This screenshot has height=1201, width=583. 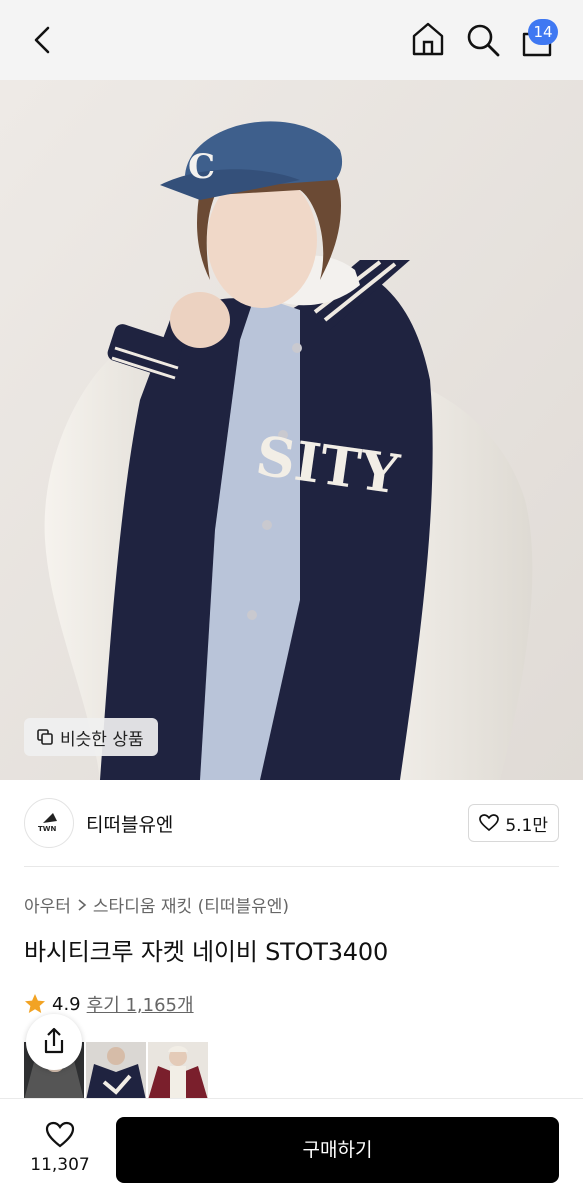 What do you see at coordinates (206, 952) in the screenshot?
I see `product-title: 바시티크루 자켓 네이비 STOT3400` at bounding box center [206, 952].